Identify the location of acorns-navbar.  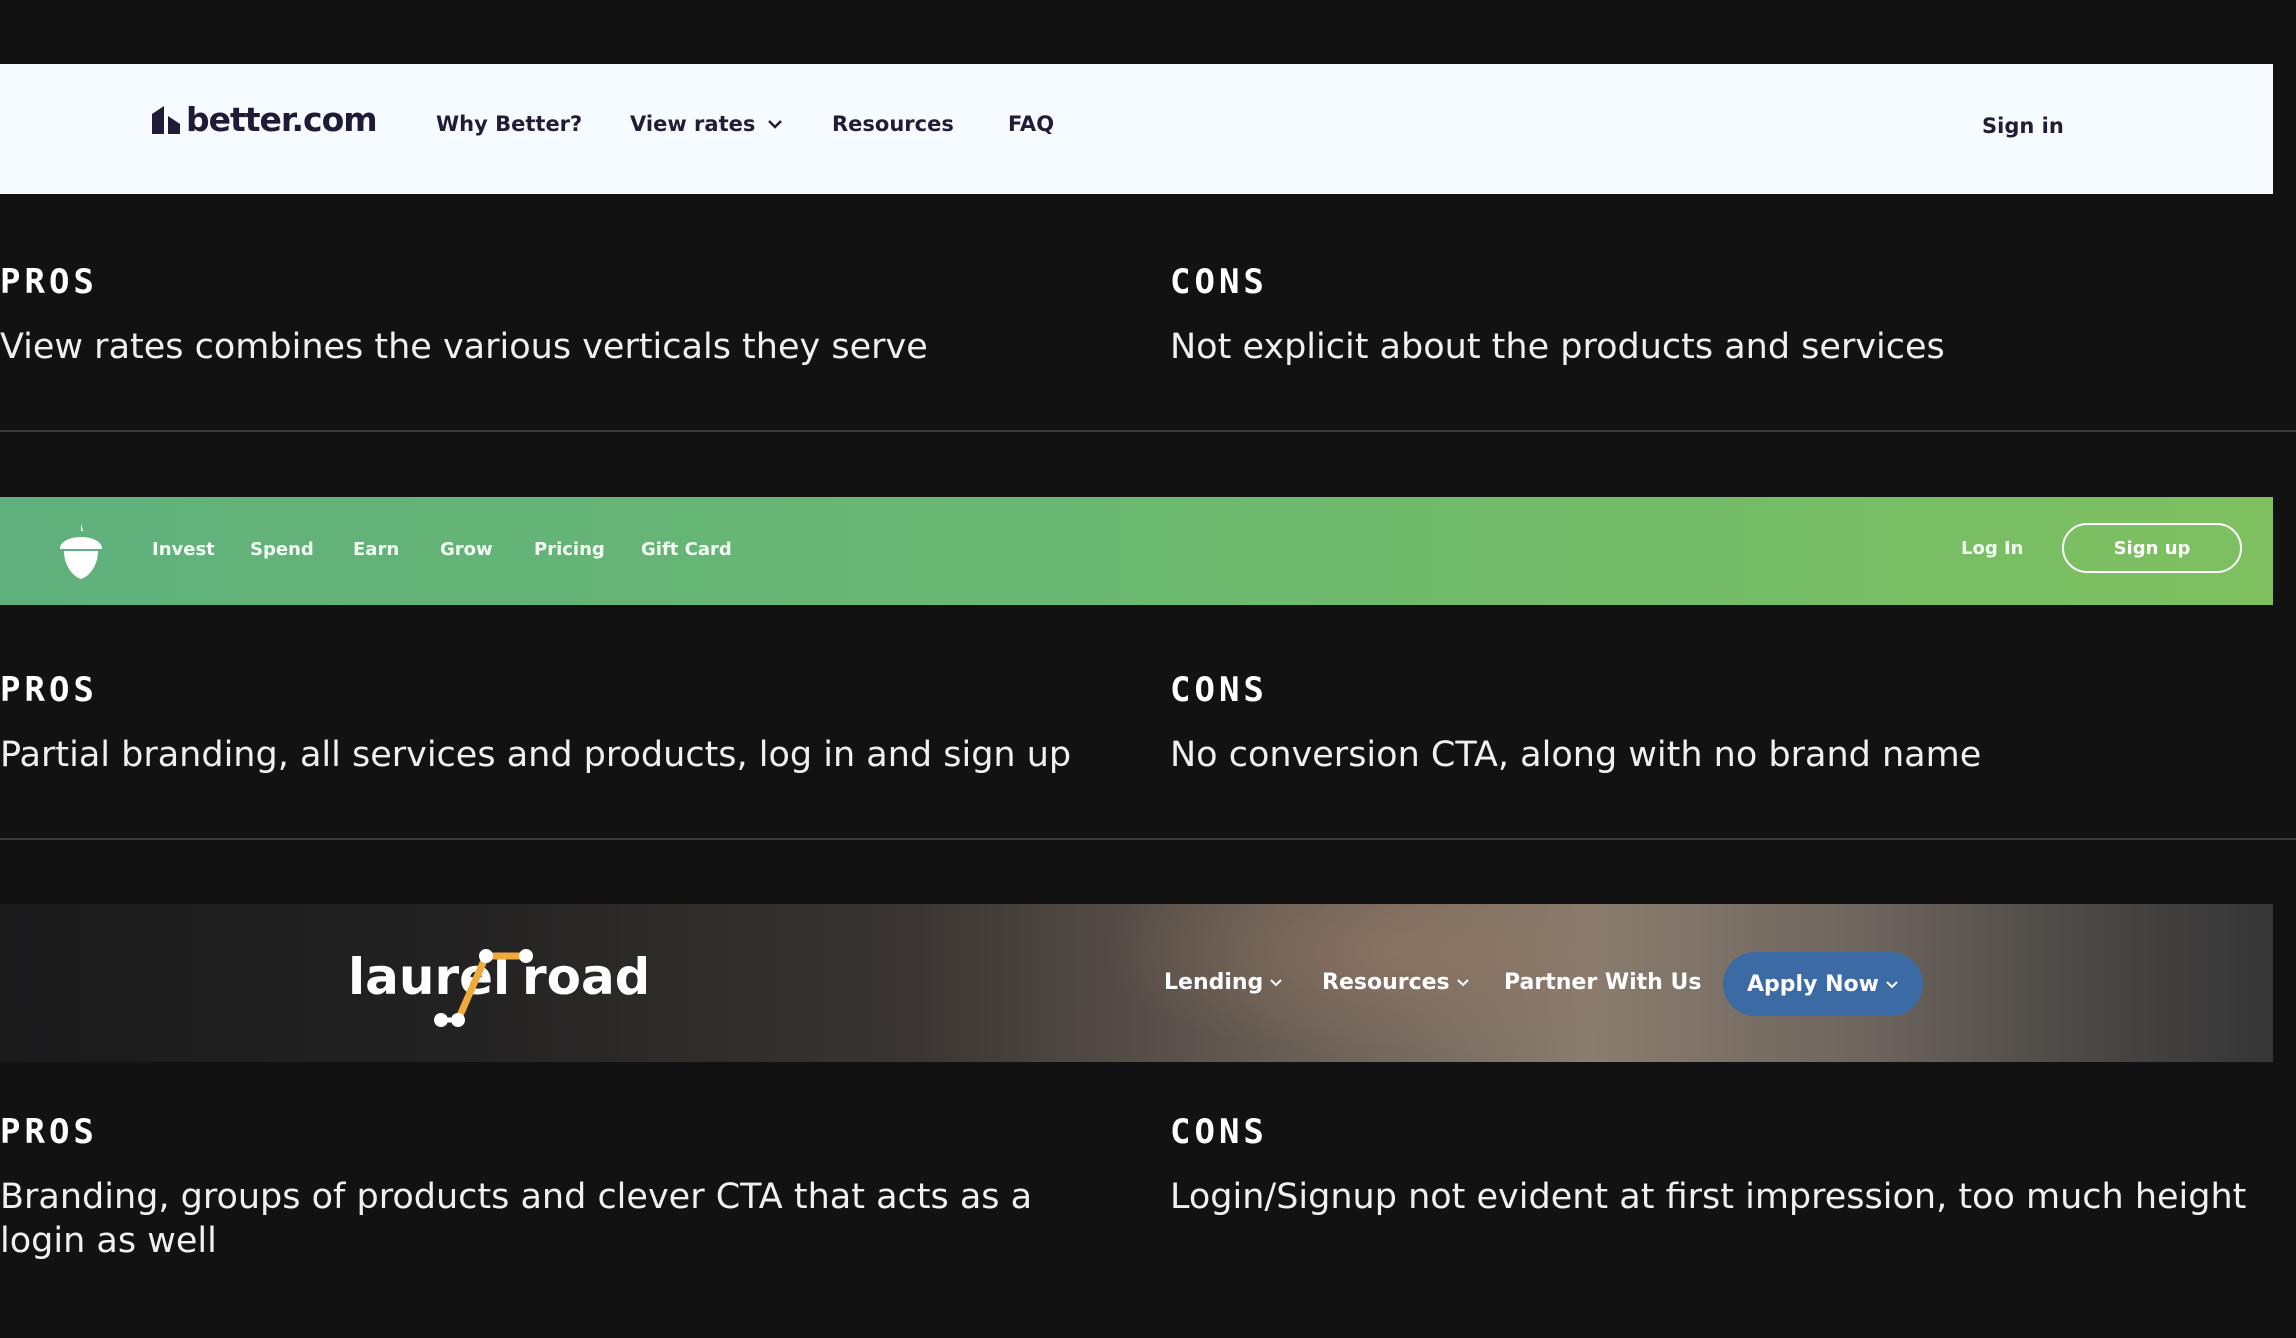
(1136, 551).